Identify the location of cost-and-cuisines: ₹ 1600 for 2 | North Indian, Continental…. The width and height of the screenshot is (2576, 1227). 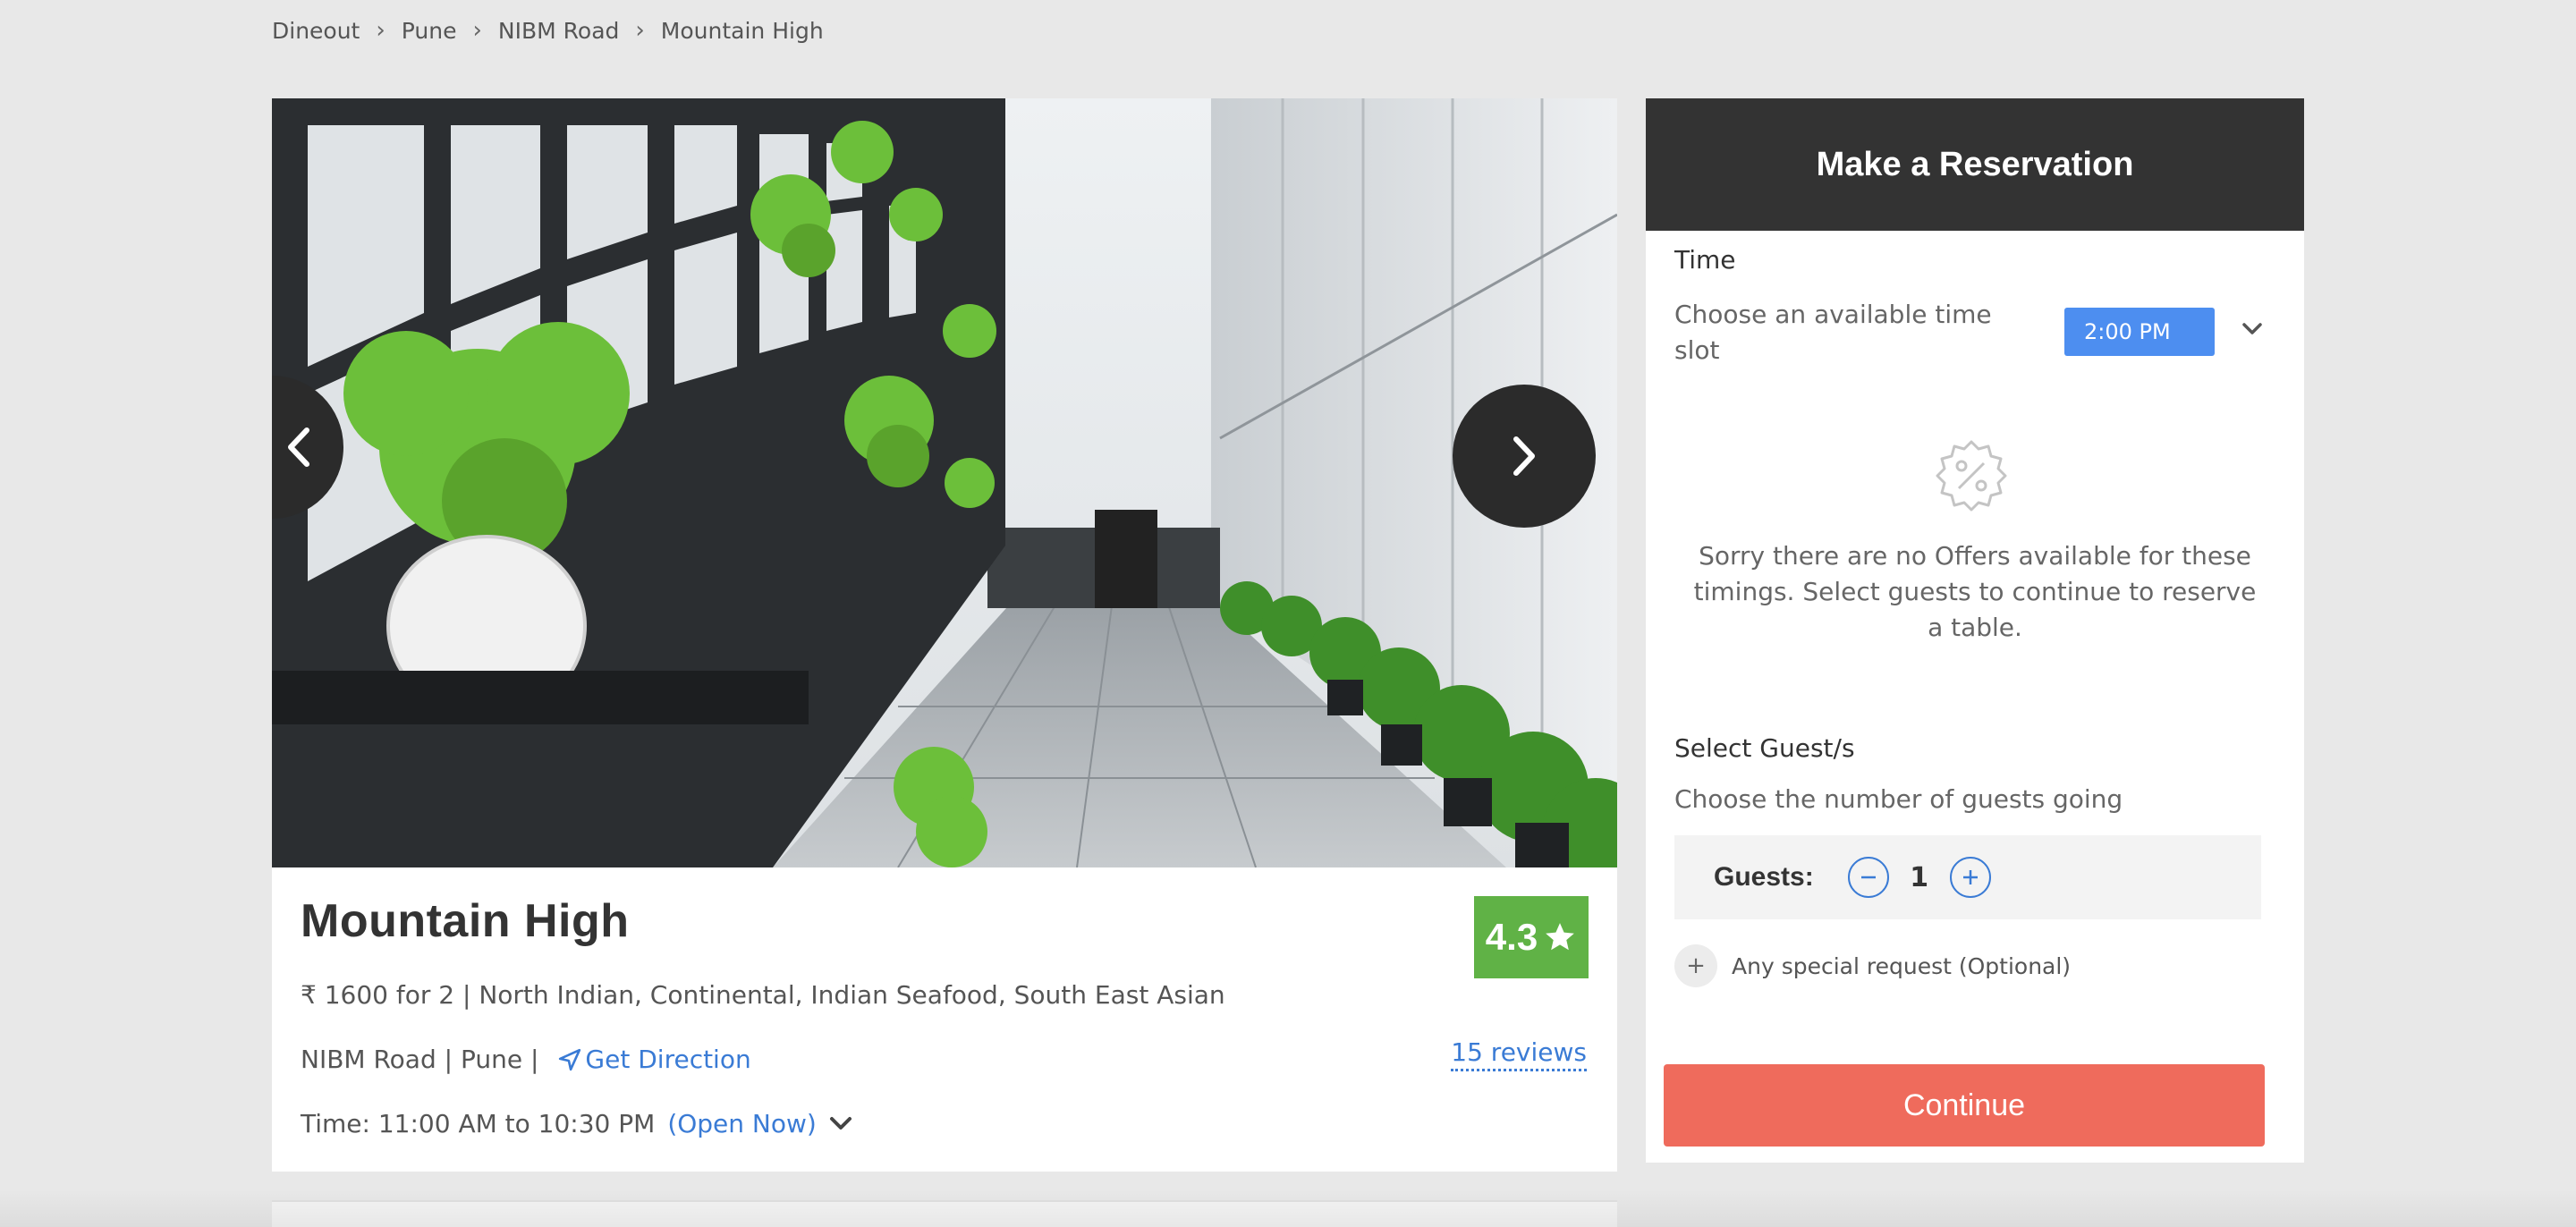
(763, 995).